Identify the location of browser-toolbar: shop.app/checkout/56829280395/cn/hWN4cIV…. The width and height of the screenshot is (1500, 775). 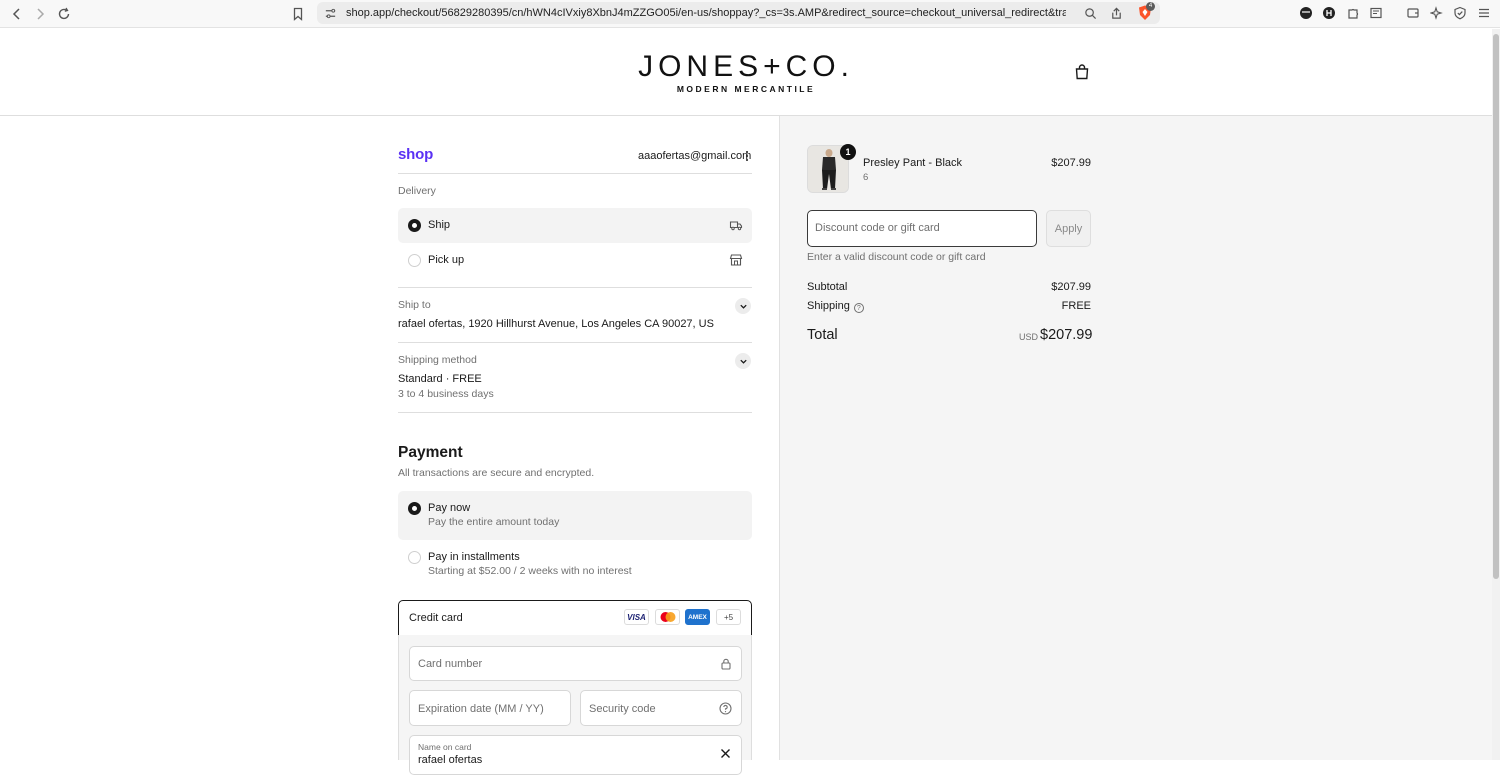
(750, 14).